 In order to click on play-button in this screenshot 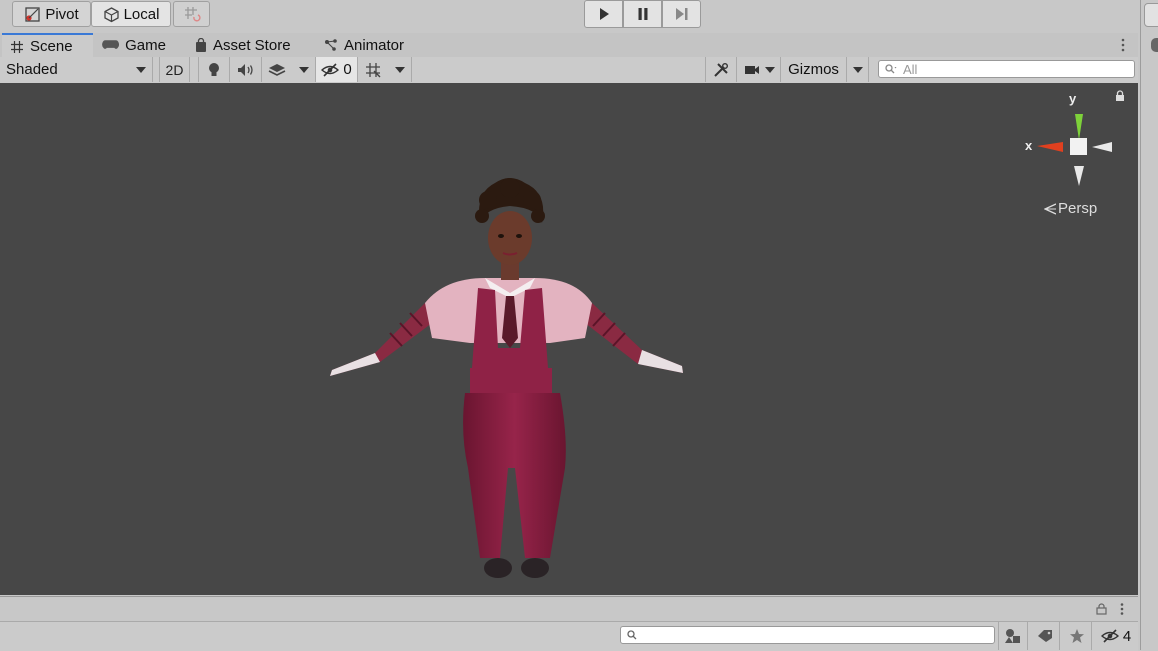, I will do `click(603, 14)`.